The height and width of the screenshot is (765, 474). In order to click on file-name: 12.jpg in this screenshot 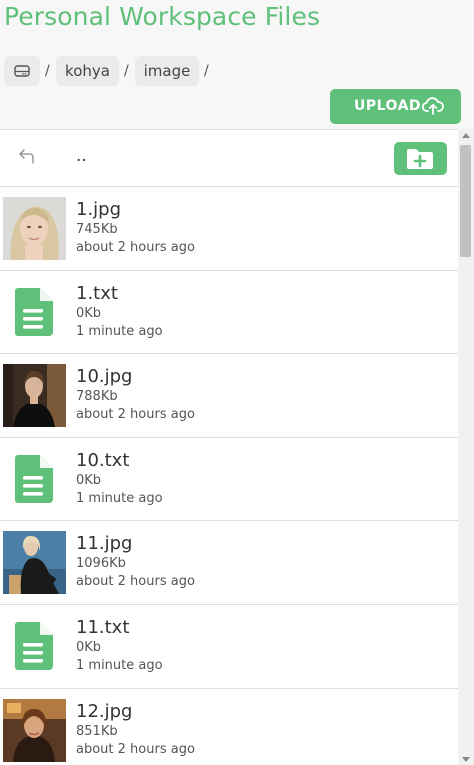, I will do `click(104, 711)`.